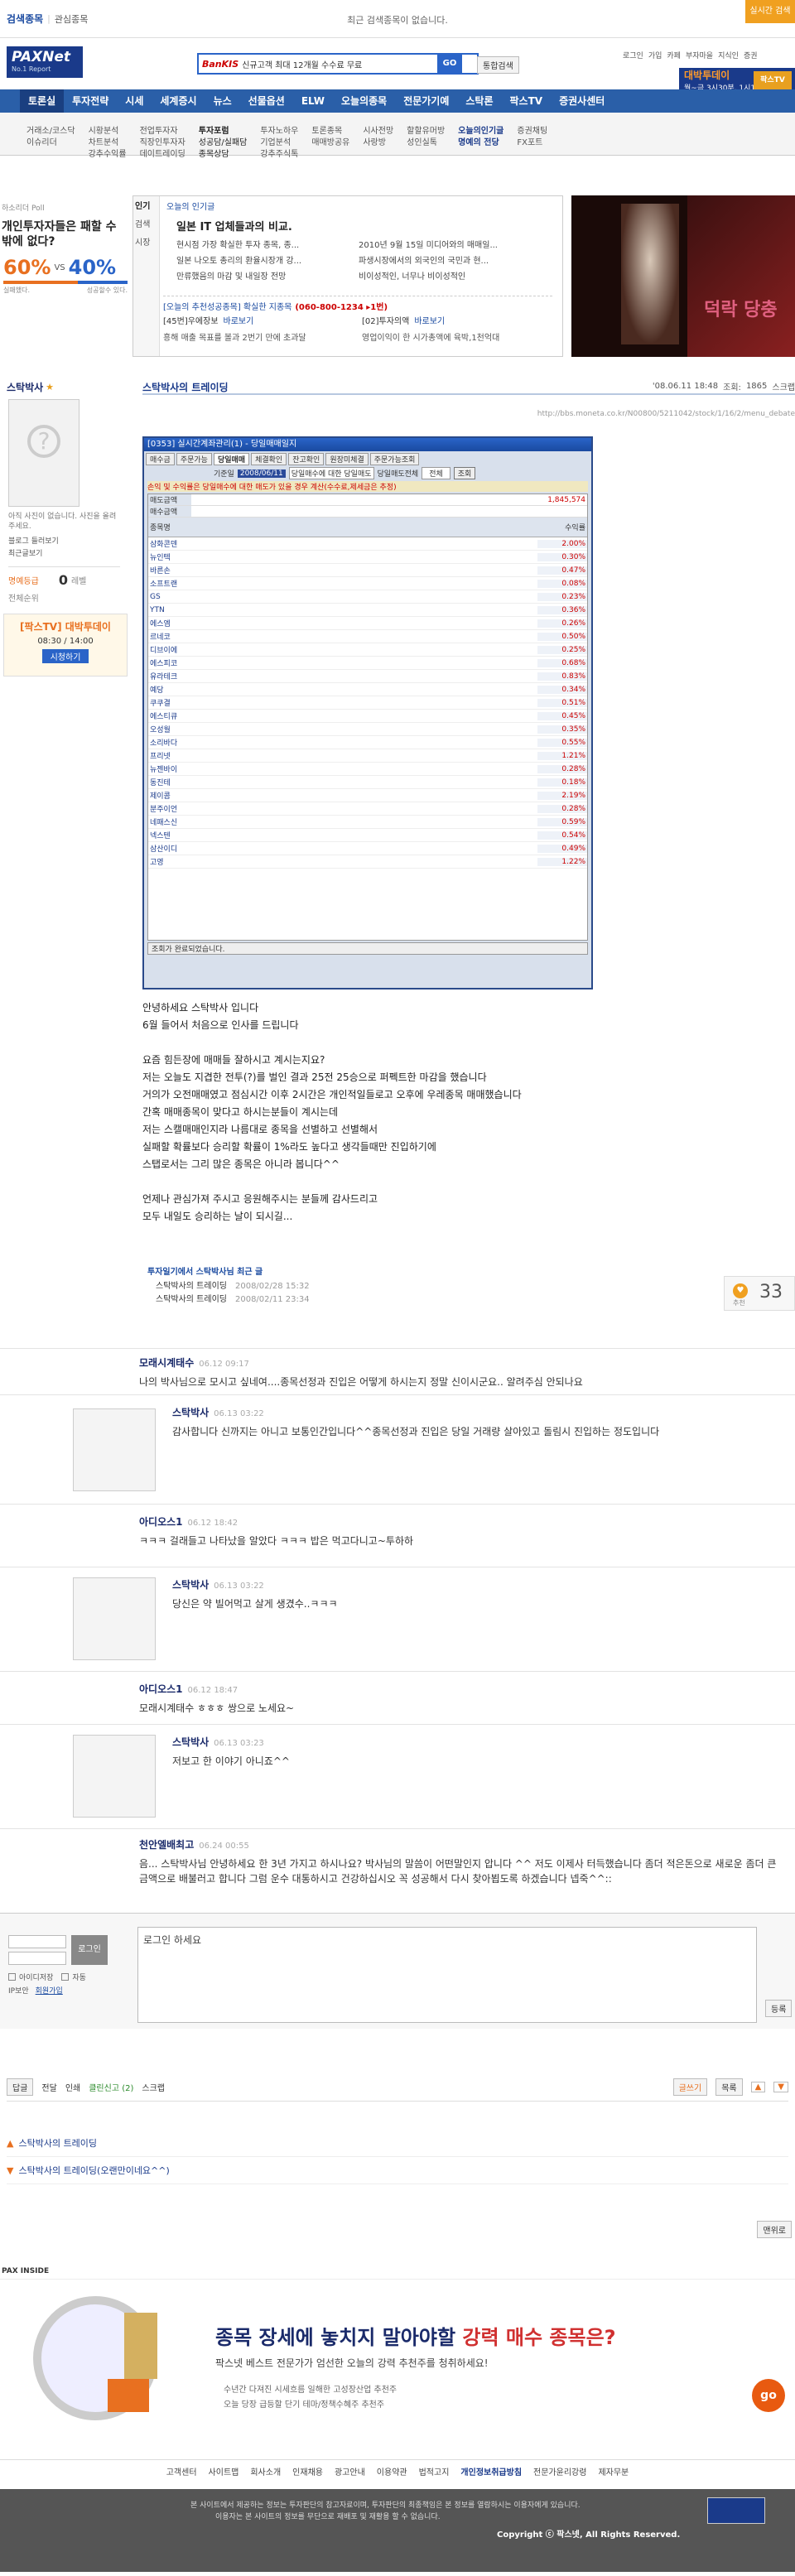  What do you see at coordinates (194, 459) in the screenshot?
I see `tab-orderable: 주문가능` at bounding box center [194, 459].